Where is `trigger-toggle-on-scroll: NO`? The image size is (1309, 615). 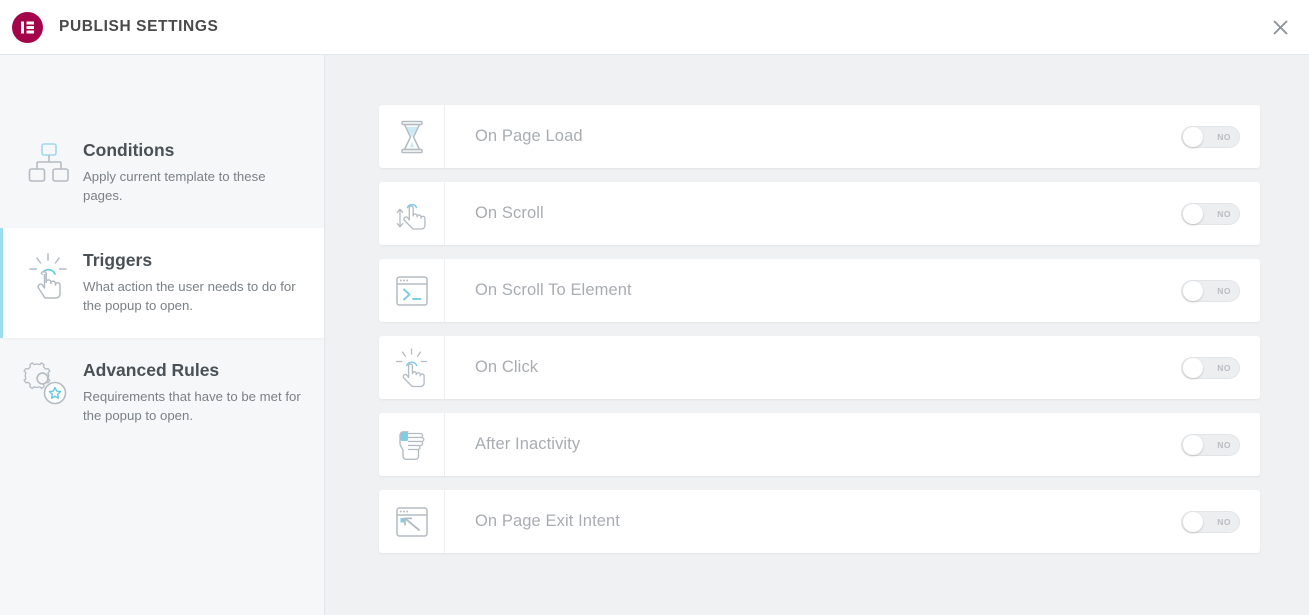 trigger-toggle-on-scroll: NO is located at coordinates (1210, 213).